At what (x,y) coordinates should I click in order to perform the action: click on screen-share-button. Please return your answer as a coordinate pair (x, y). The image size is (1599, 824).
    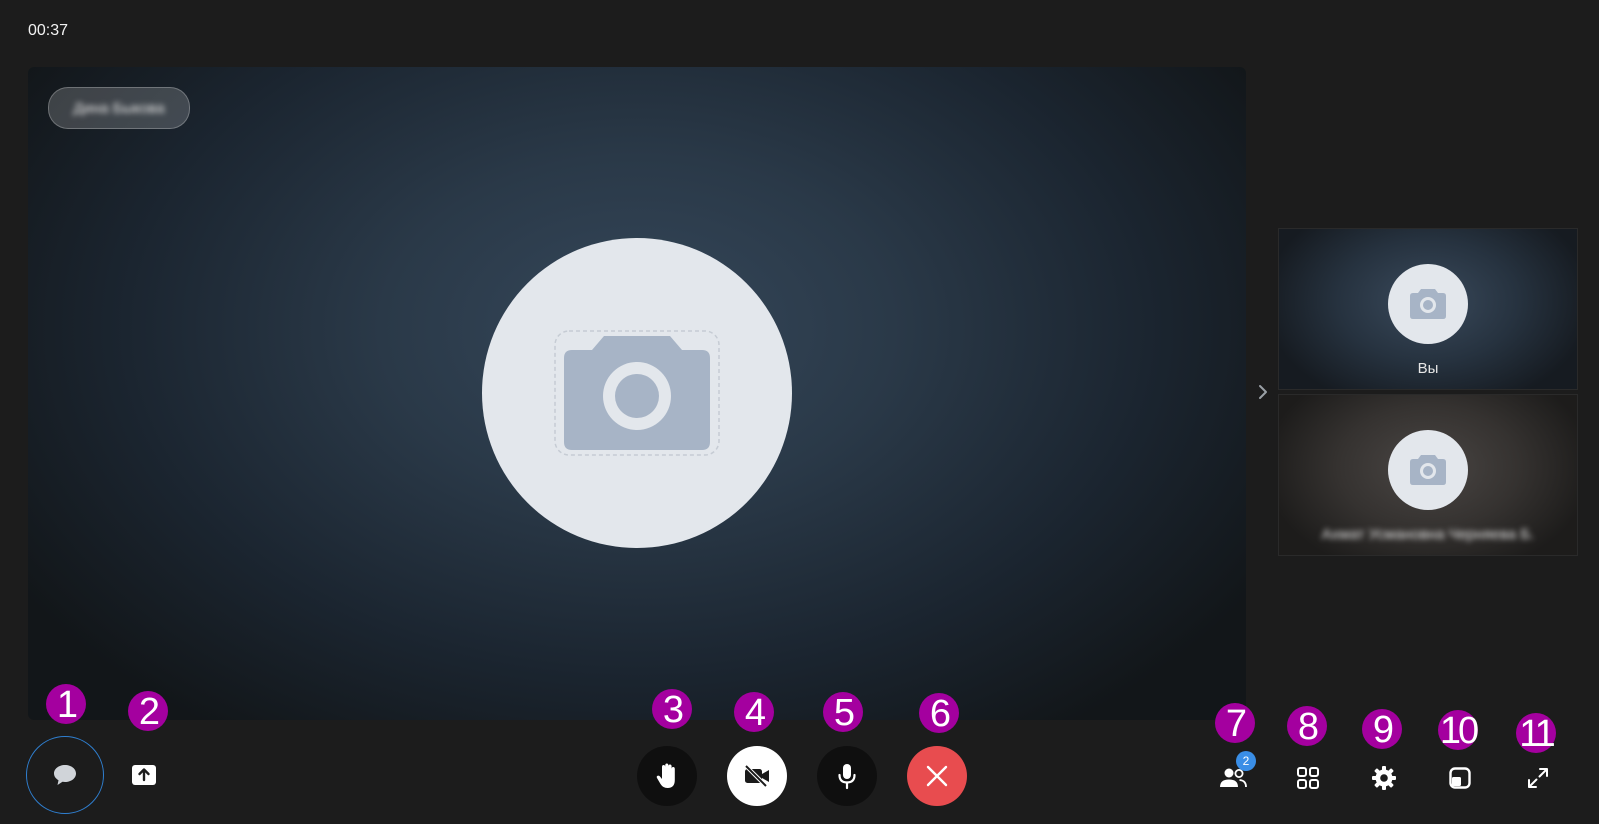
    Looking at the image, I should click on (144, 775).